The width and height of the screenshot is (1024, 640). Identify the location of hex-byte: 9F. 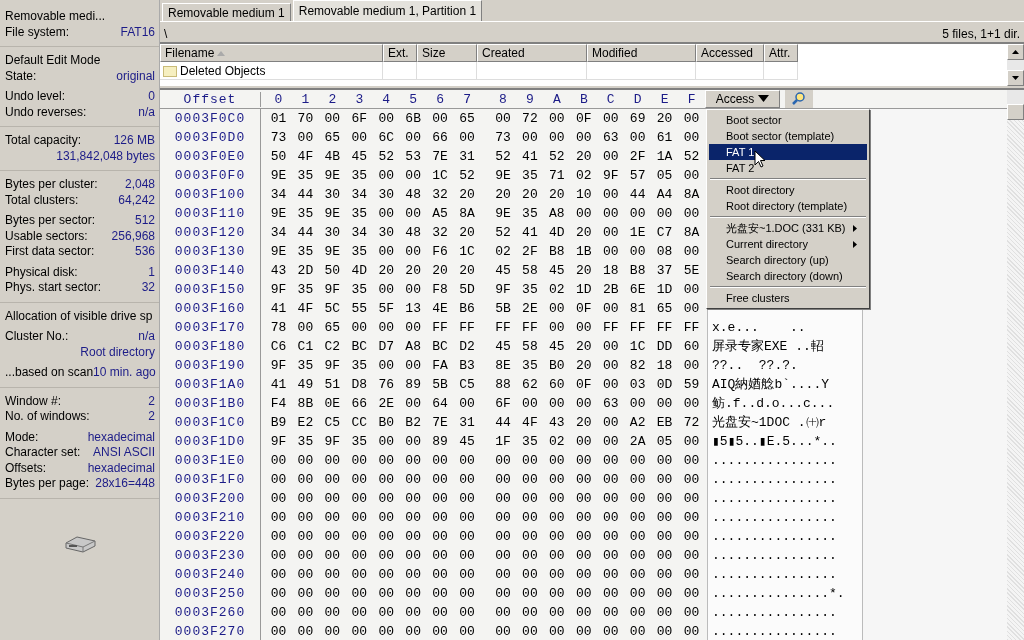
(503, 289).